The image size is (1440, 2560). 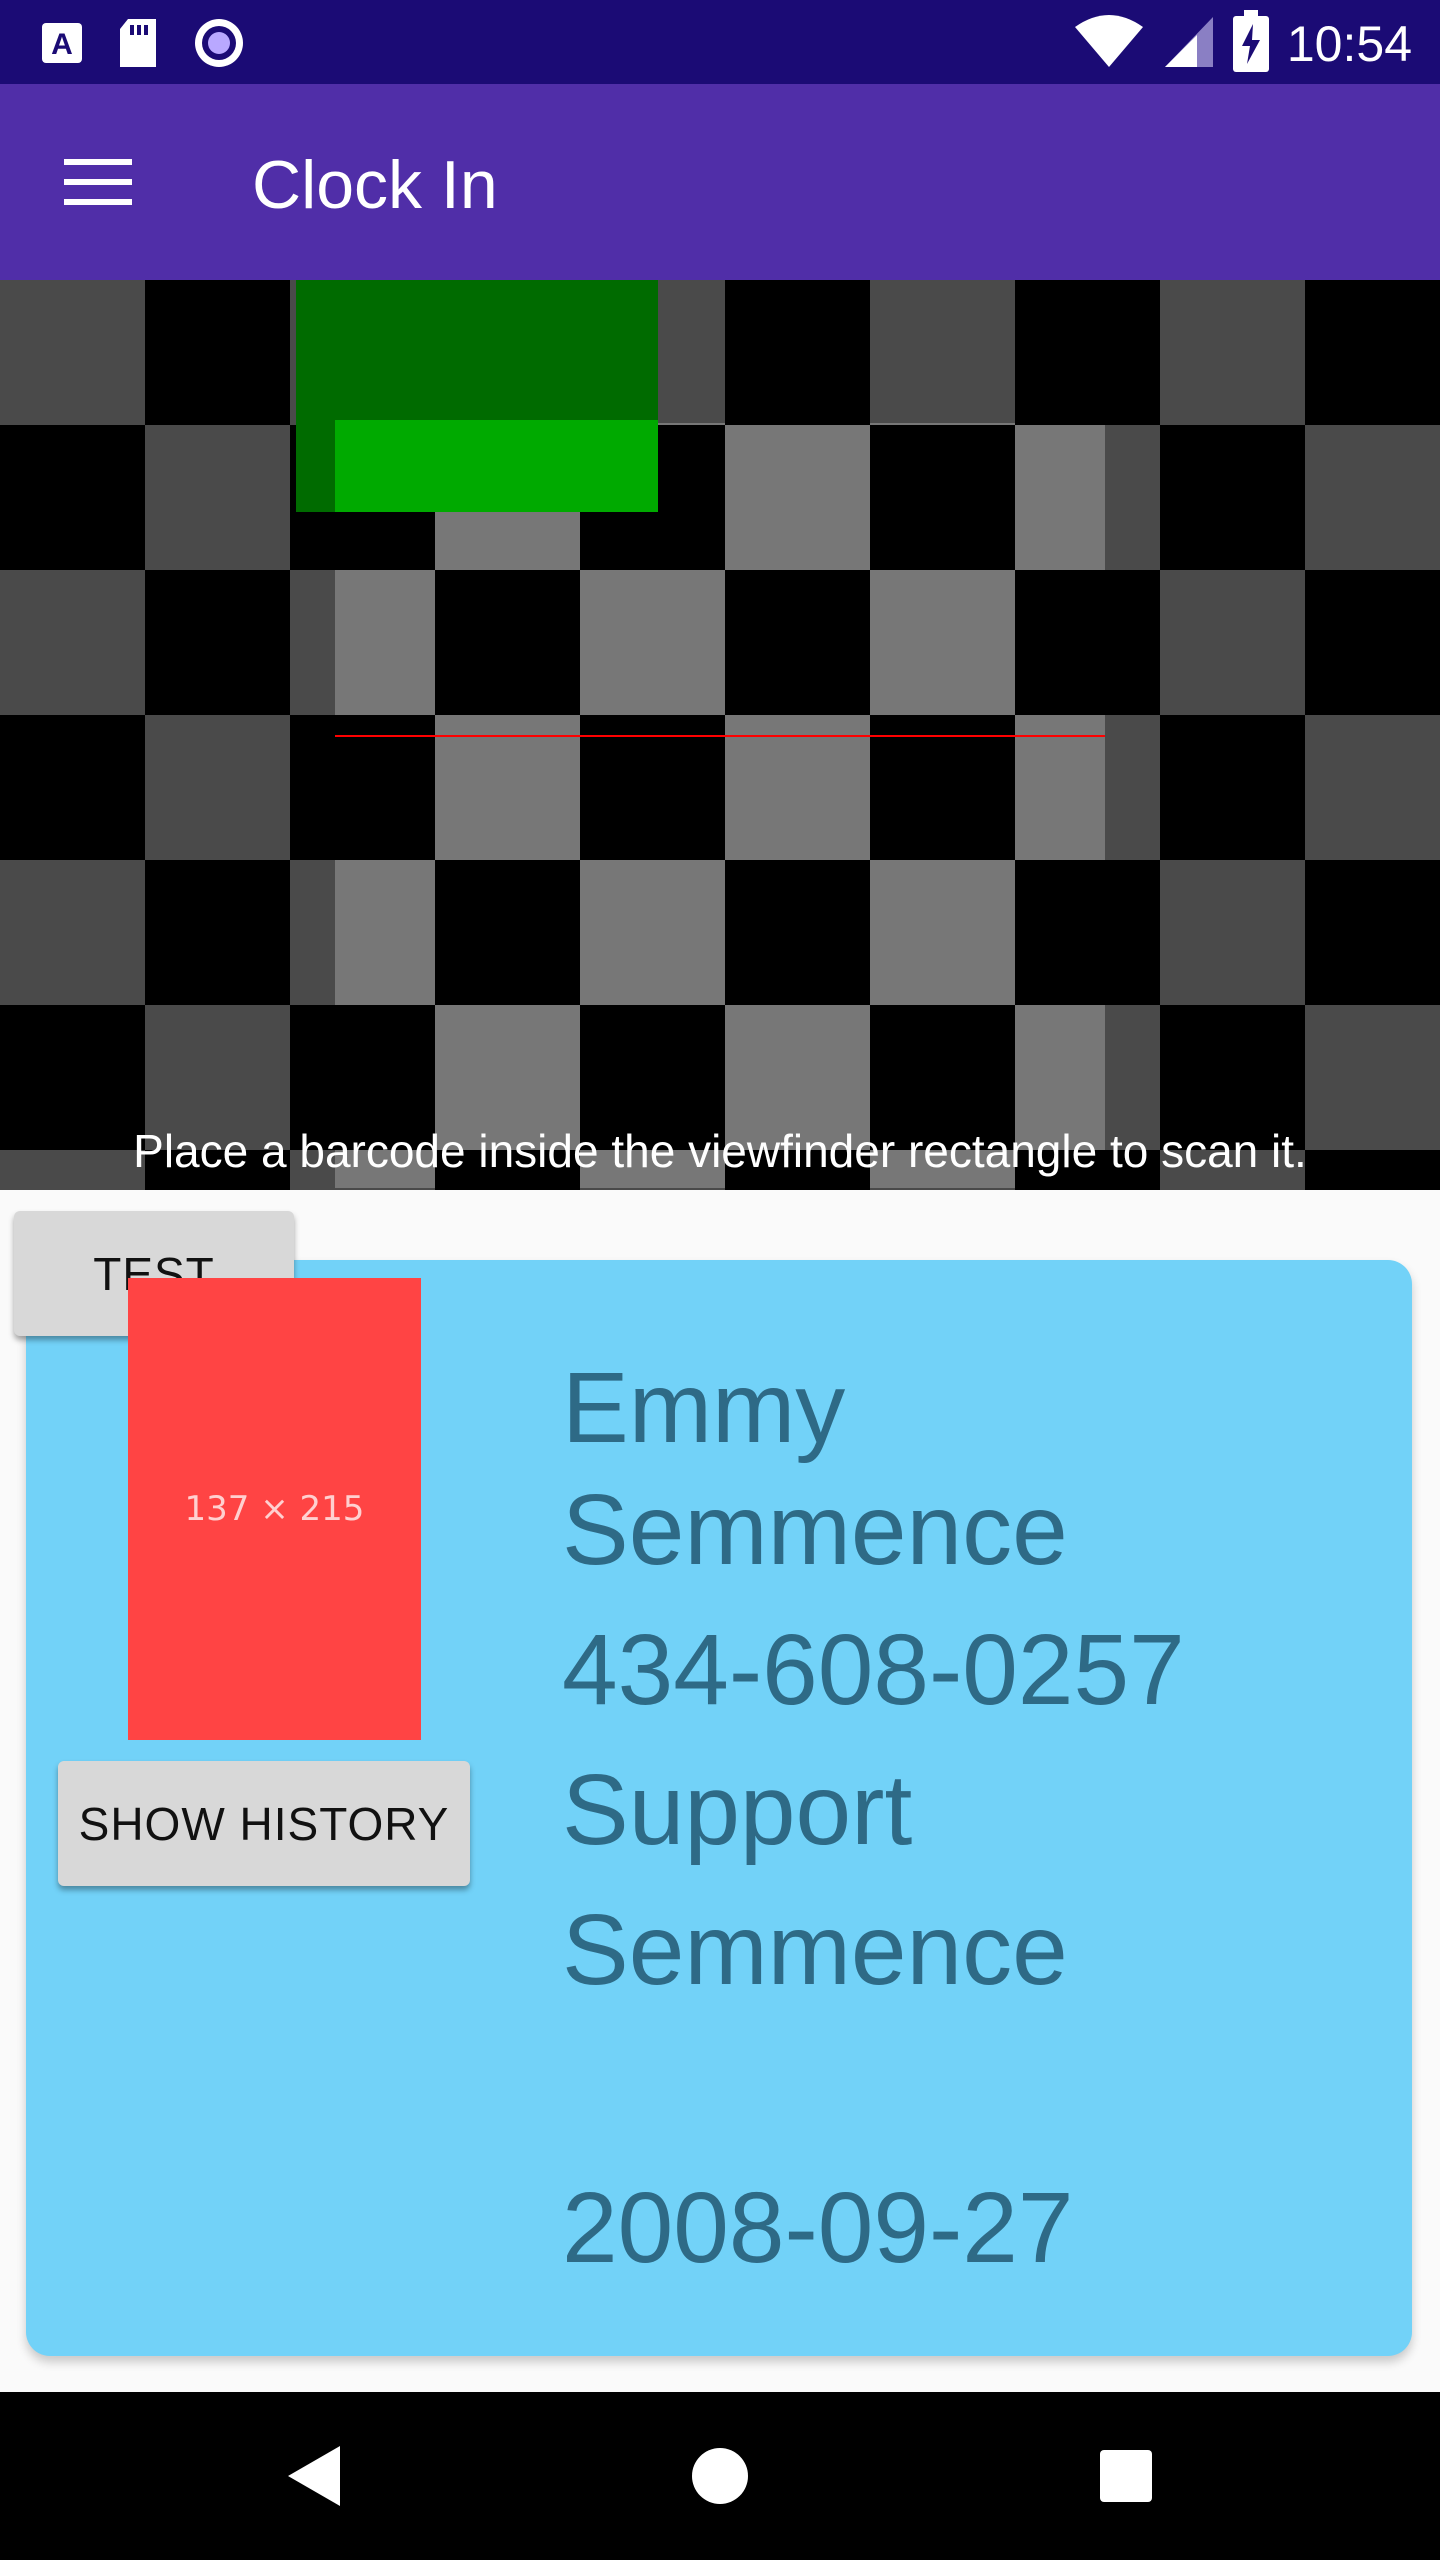 I want to click on result-point, so click(x=496, y=466).